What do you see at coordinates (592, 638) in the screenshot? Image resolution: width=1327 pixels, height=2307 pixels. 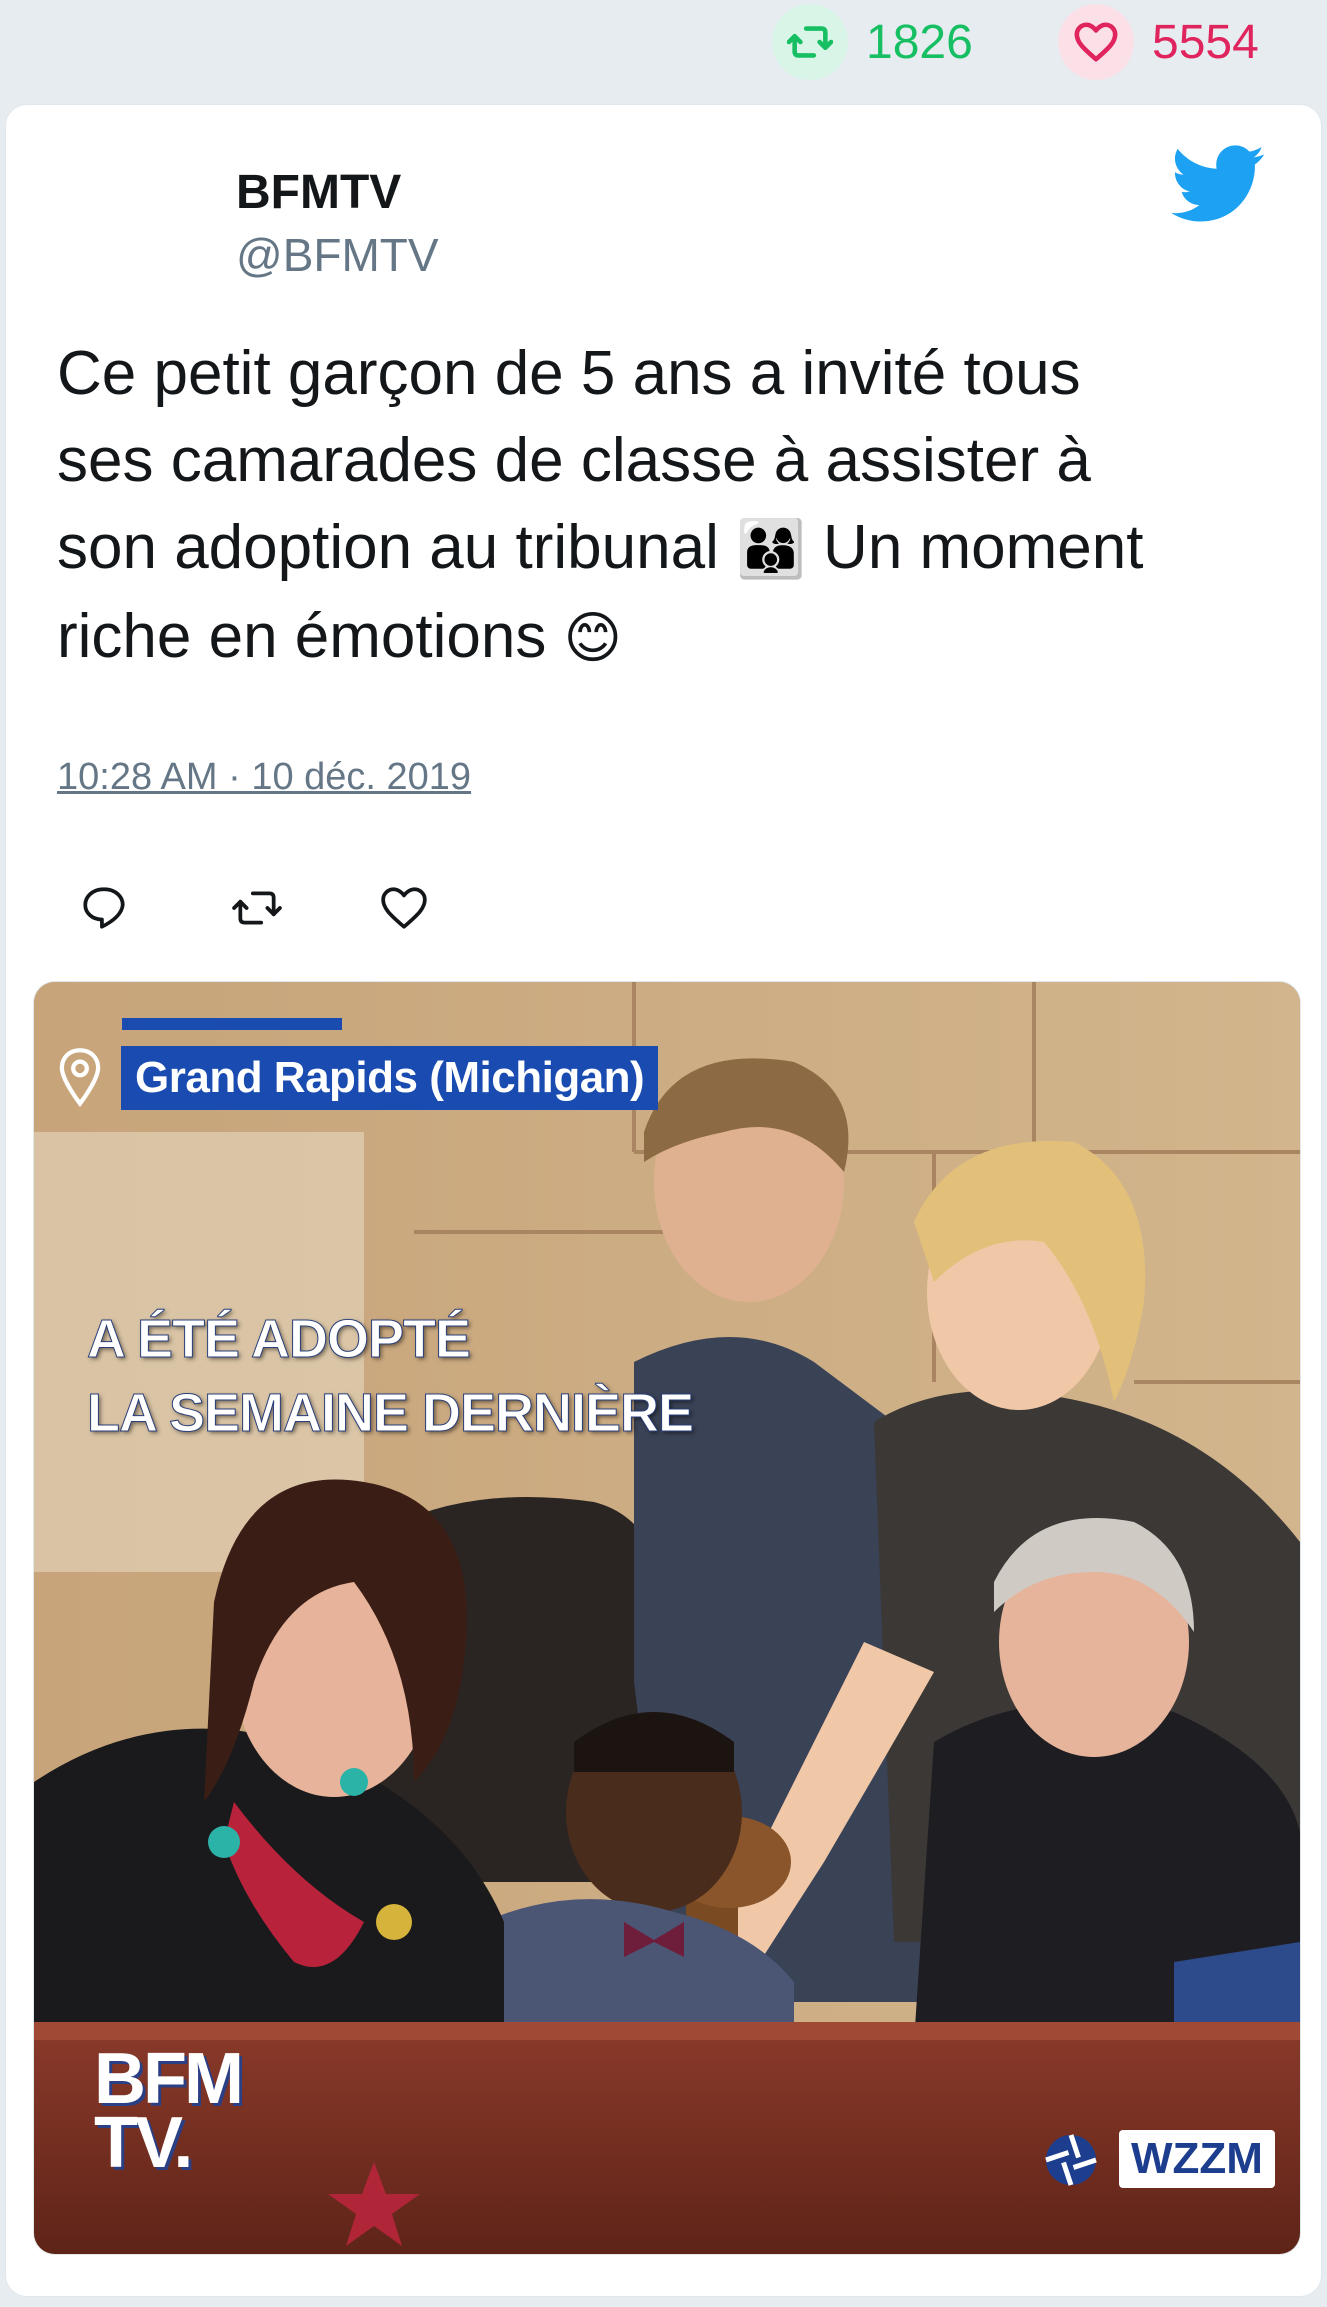 I see `smiling-emoji: 😊` at bounding box center [592, 638].